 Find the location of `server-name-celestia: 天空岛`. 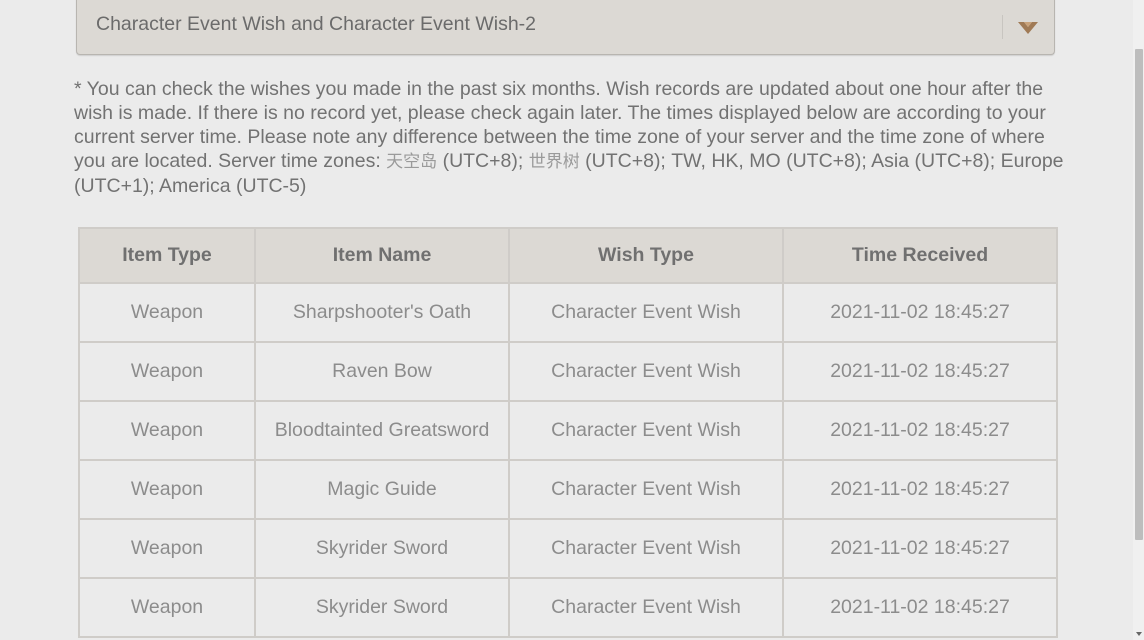

server-name-celestia: 天空岛 is located at coordinates (412, 162).